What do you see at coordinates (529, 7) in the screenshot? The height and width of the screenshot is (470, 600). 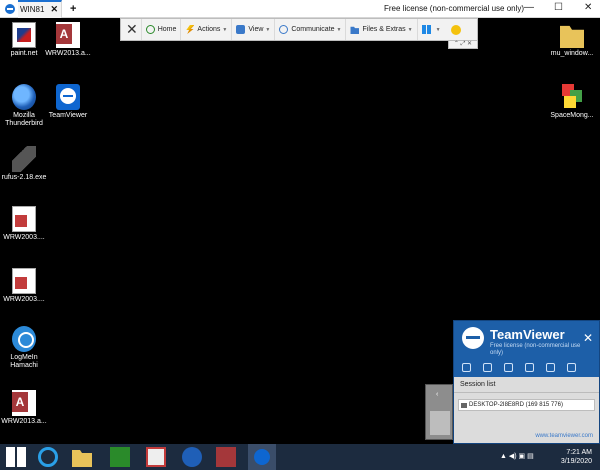 I see `minimize-button: —` at bounding box center [529, 7].